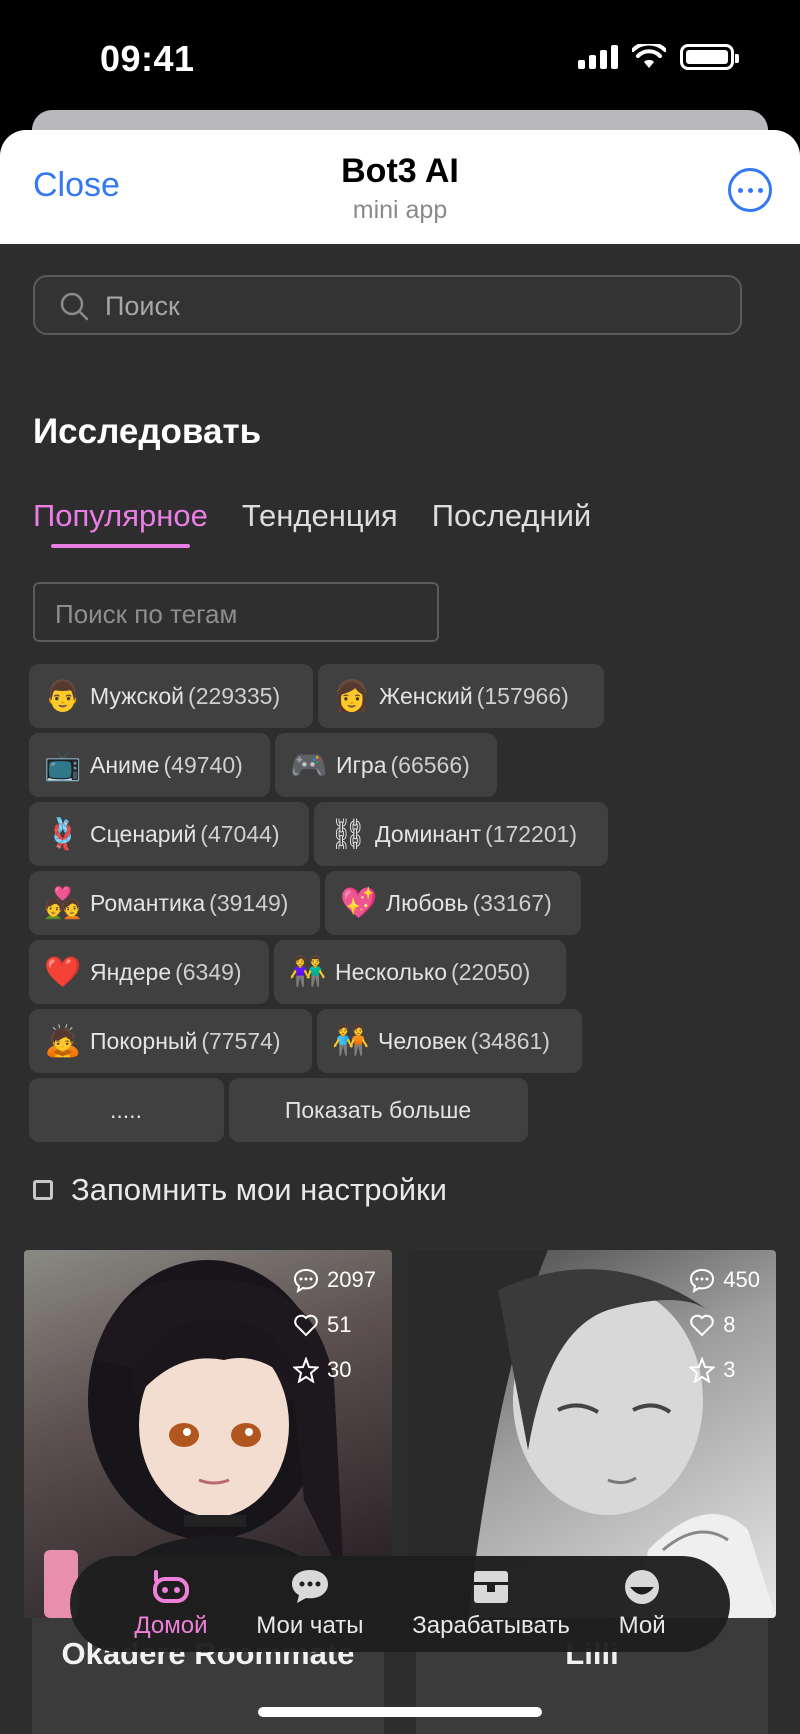  I want to click on tag-female: 👩 Женский (157966), so click(461, 696).